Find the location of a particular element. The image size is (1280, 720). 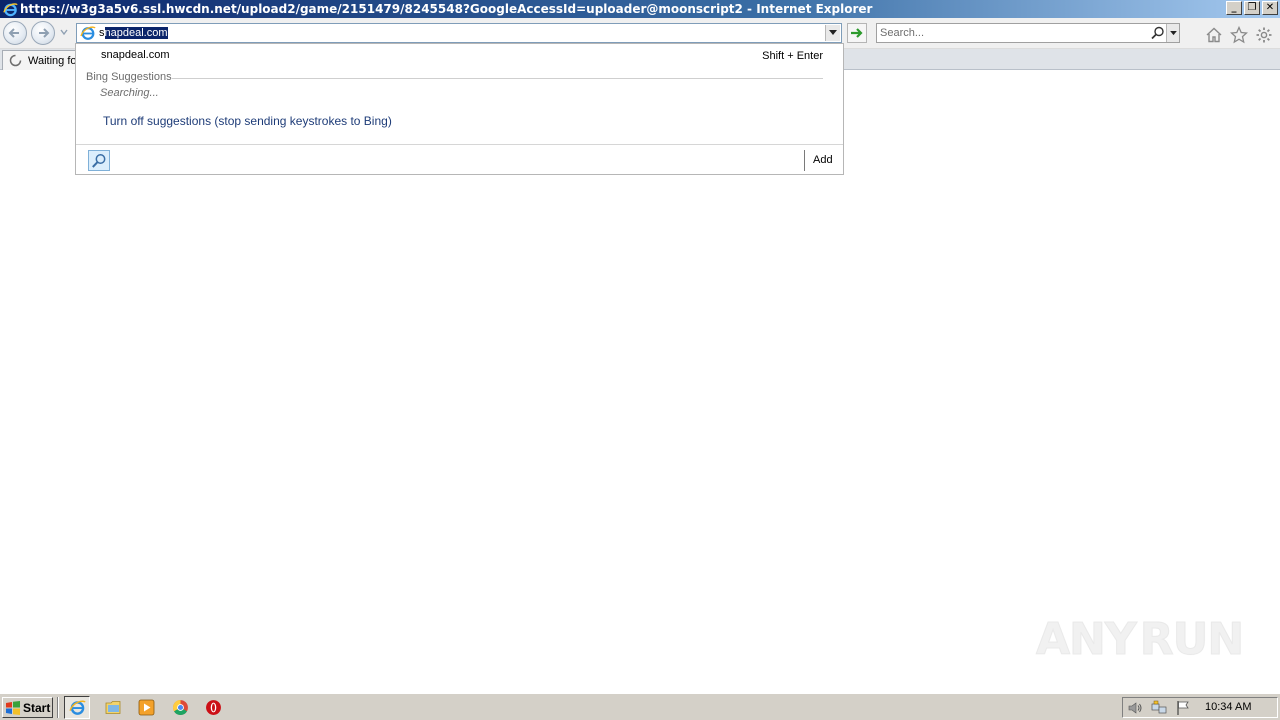

taskbar-app-opera is located at coordinates (213, 707).